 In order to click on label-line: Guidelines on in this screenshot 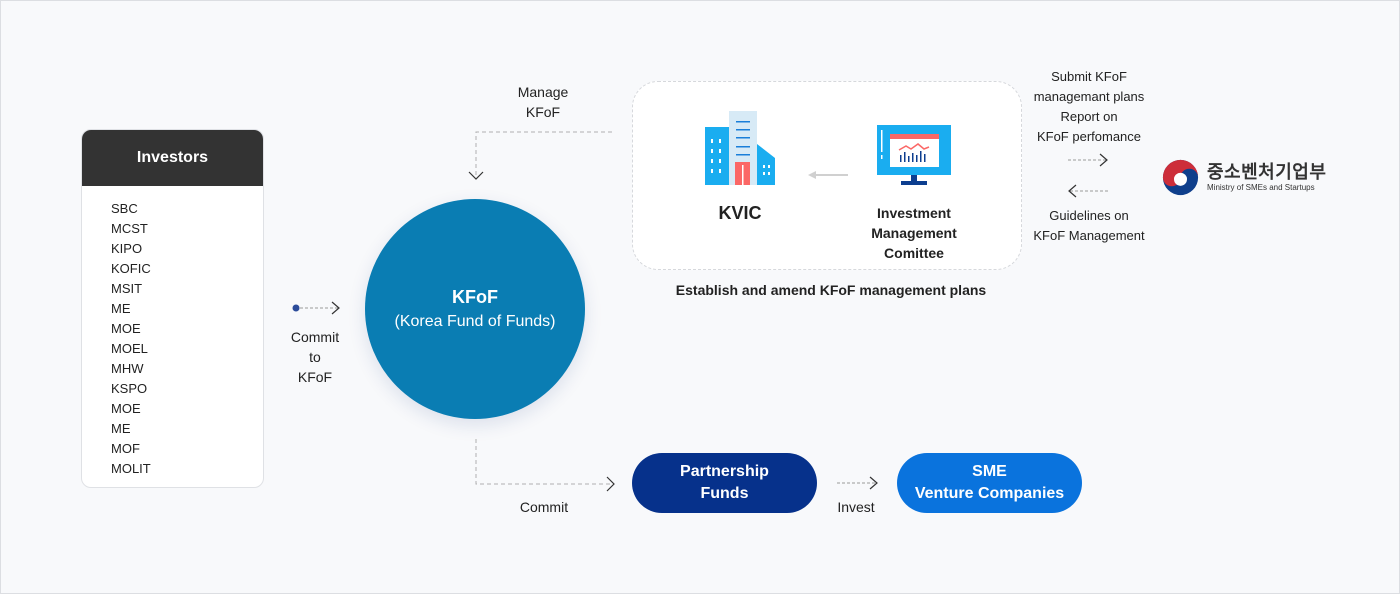, I will do `click(1089, 215)`.